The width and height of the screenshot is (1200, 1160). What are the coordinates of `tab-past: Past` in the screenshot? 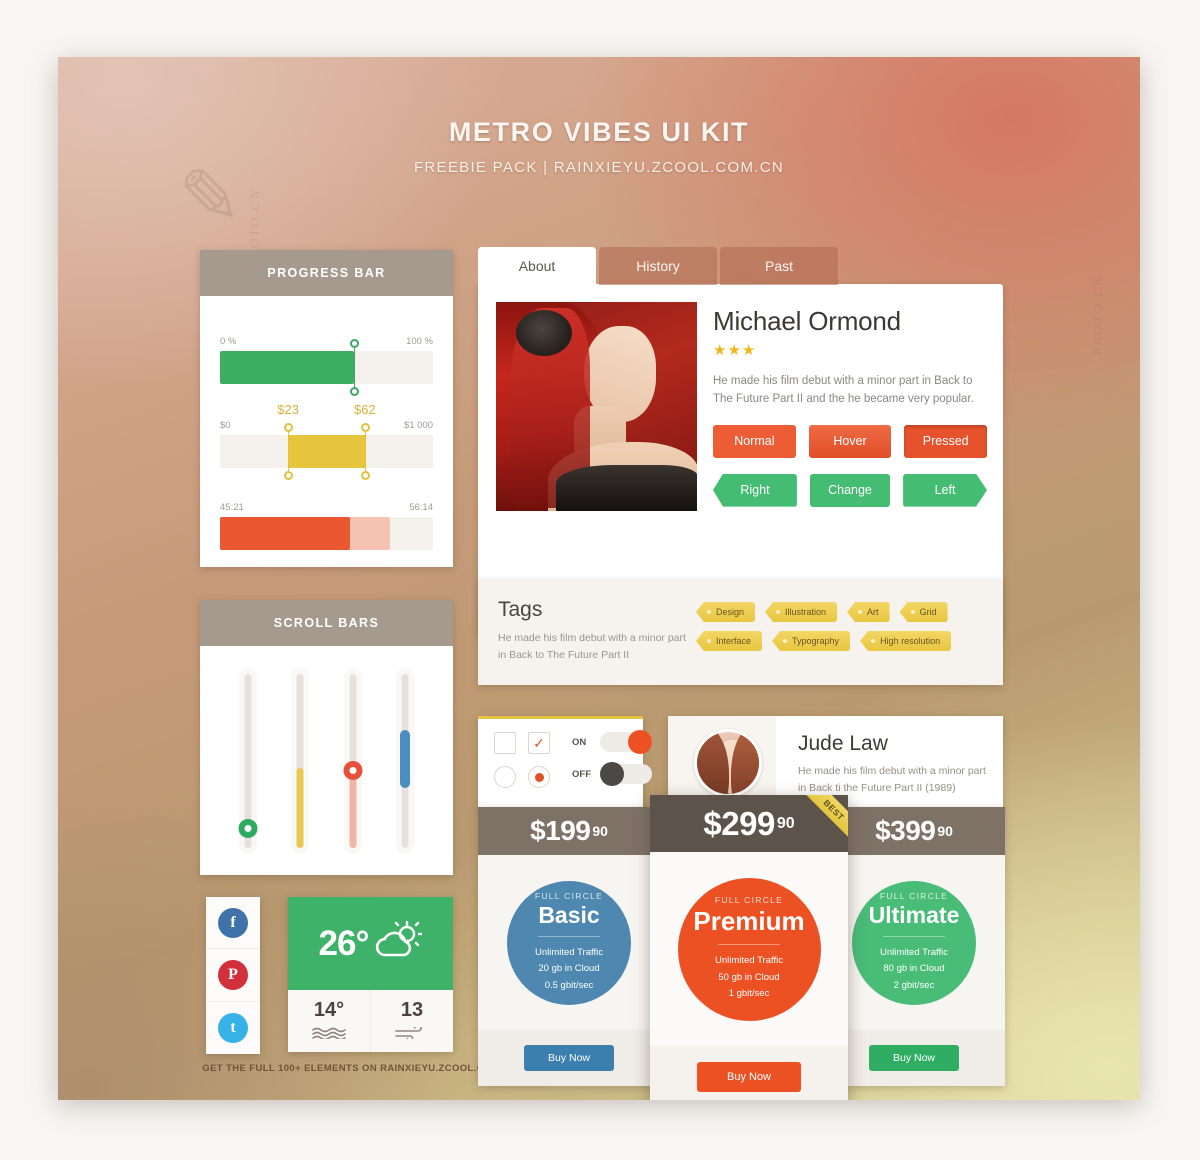 It's located at (779, 266).